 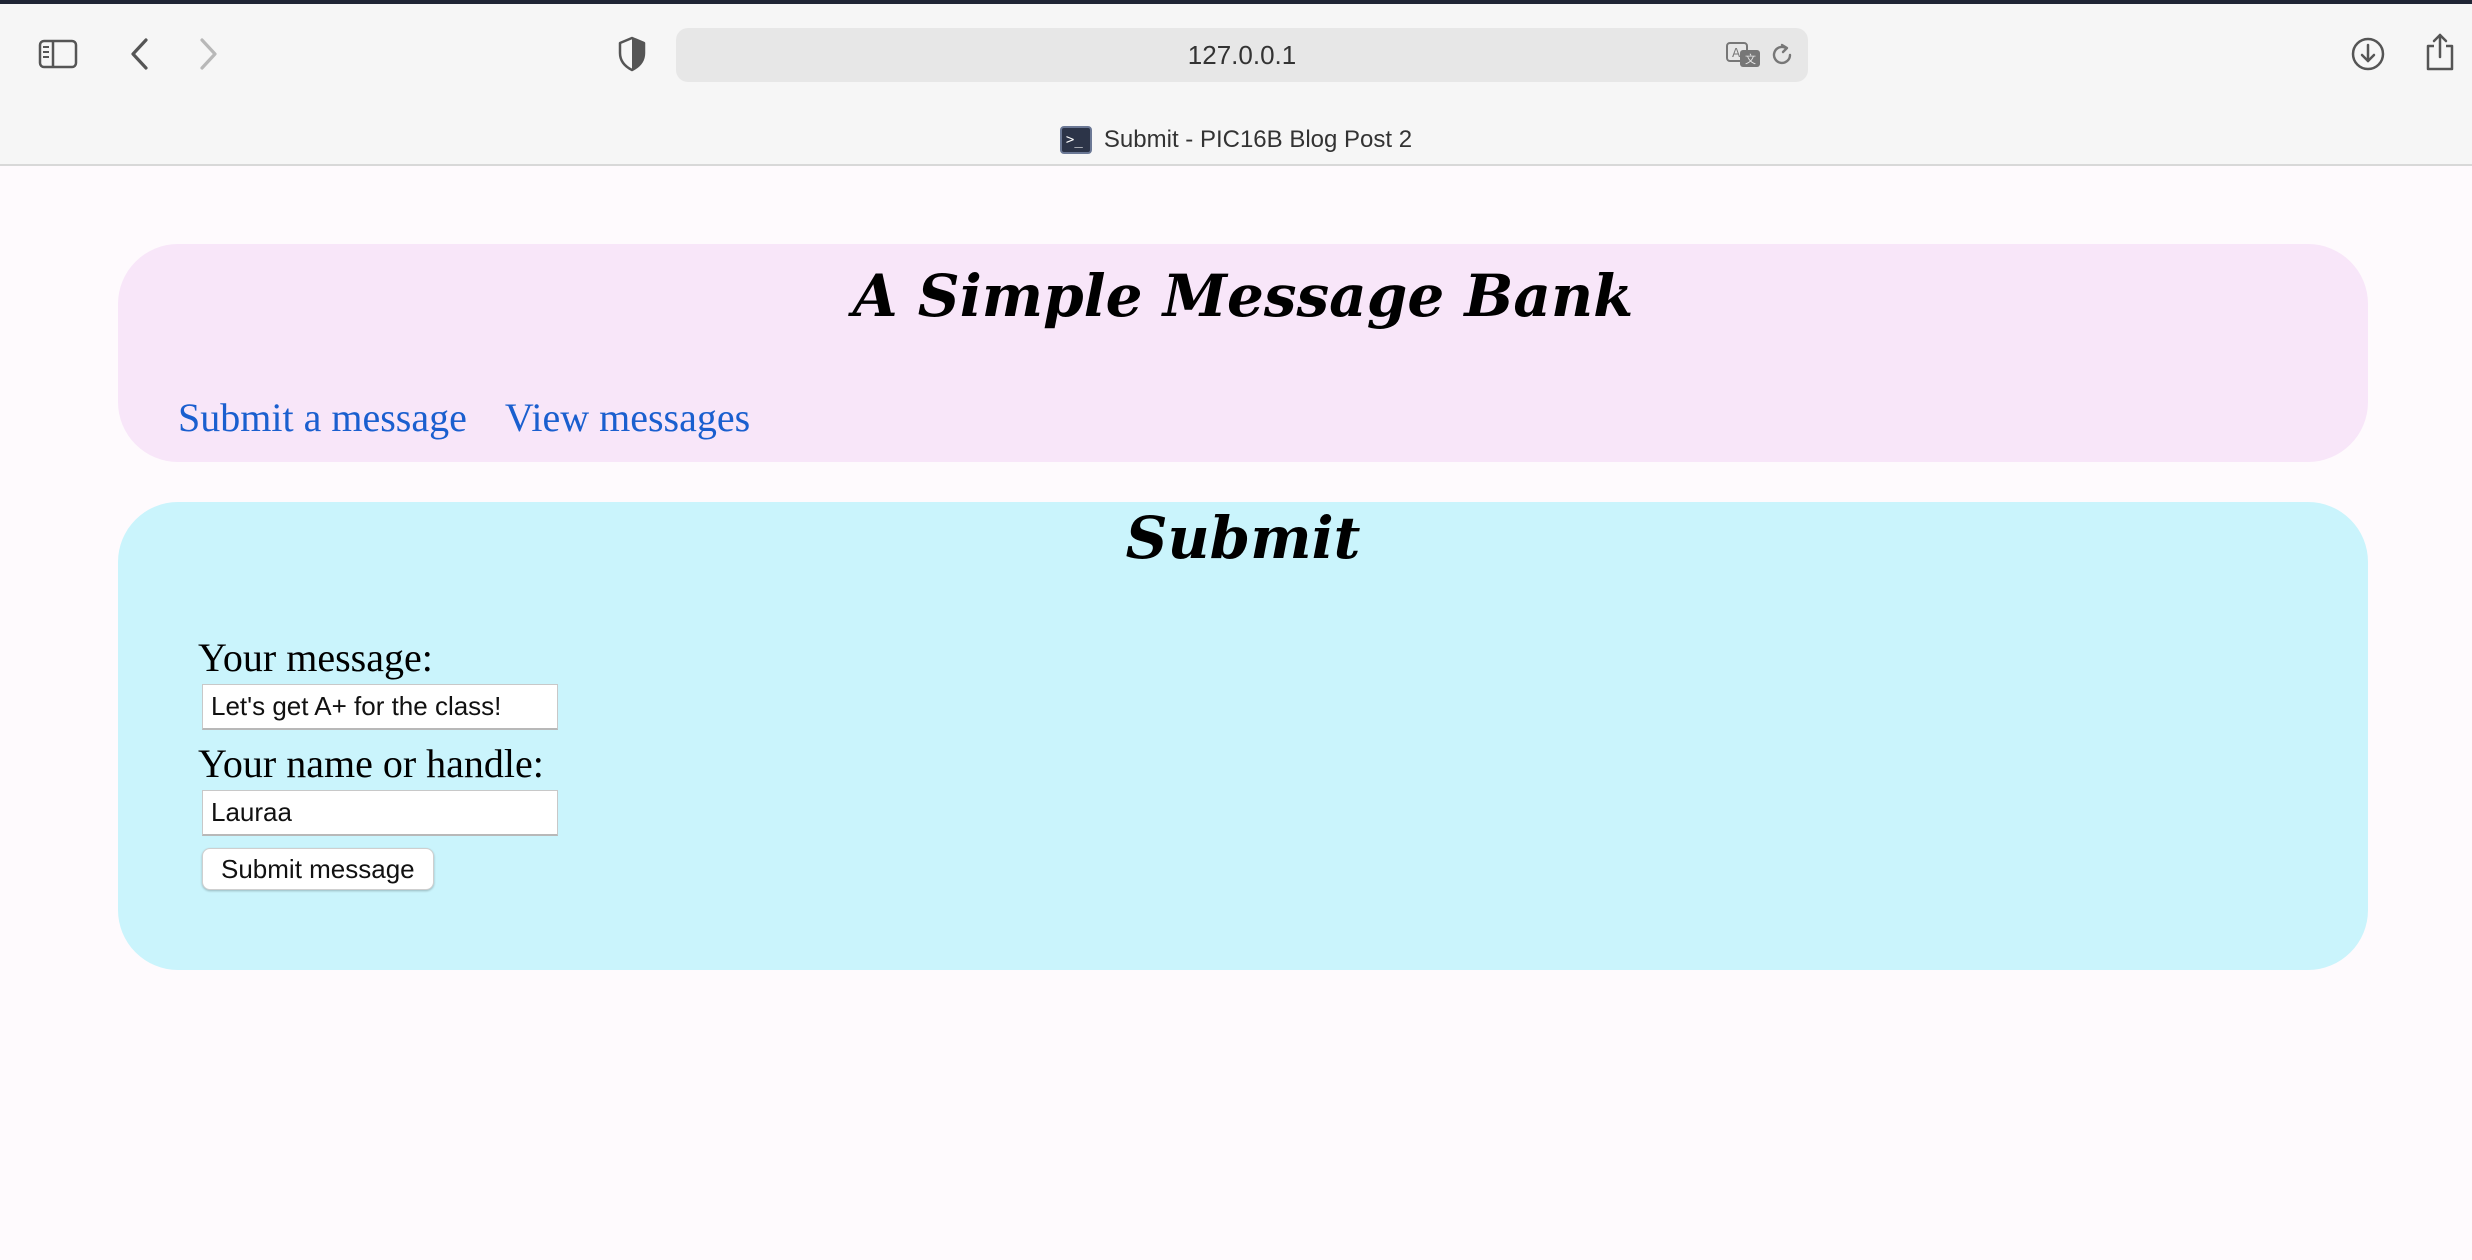 I want to click on name-label: Your name or handle:, so click(x=371, y=763).